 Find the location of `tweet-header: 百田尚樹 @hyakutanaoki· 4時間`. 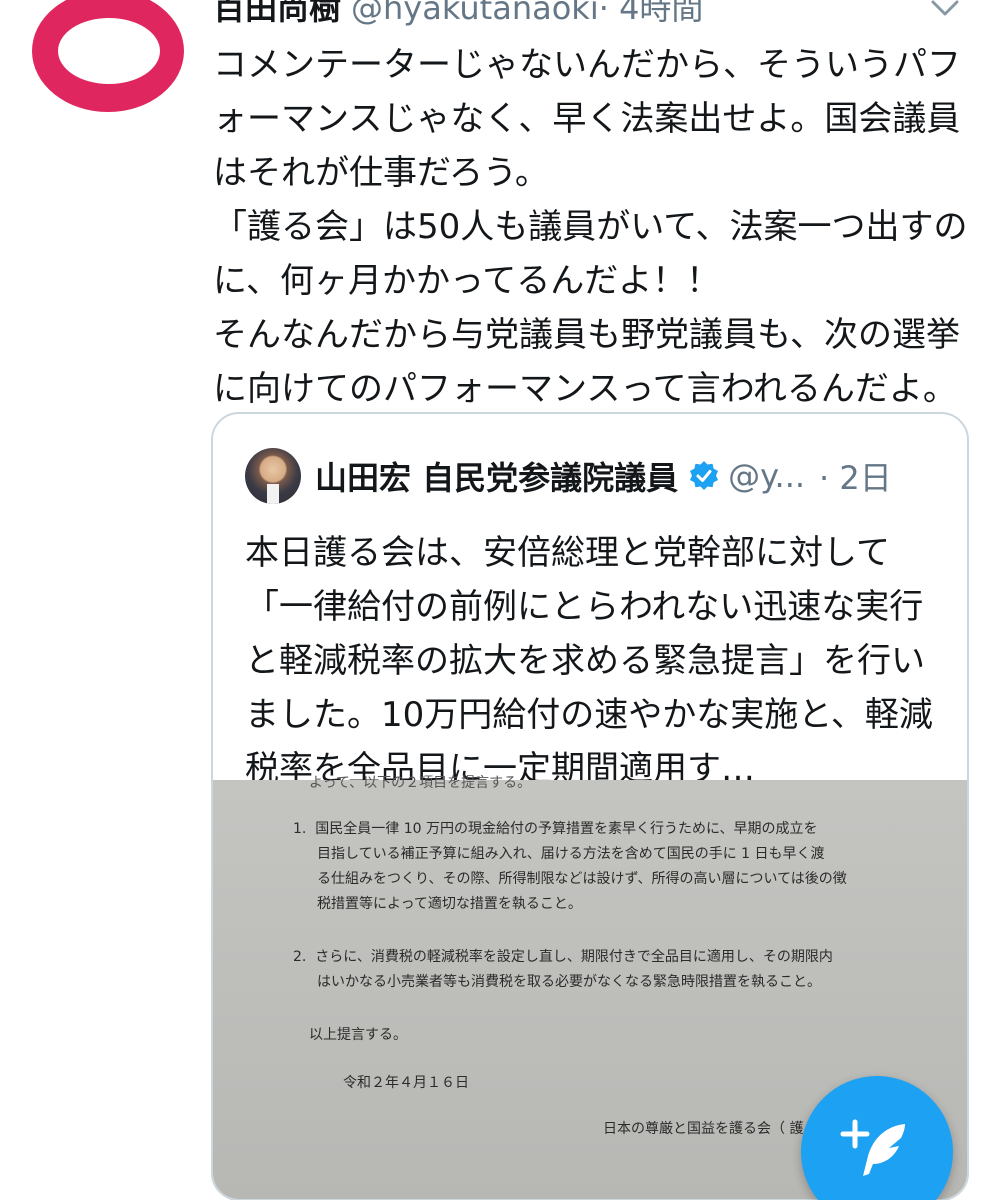

tweet-header: 百田尚樹 @hyakutanaoki· 4時間 is located at coordinates (458, 16).